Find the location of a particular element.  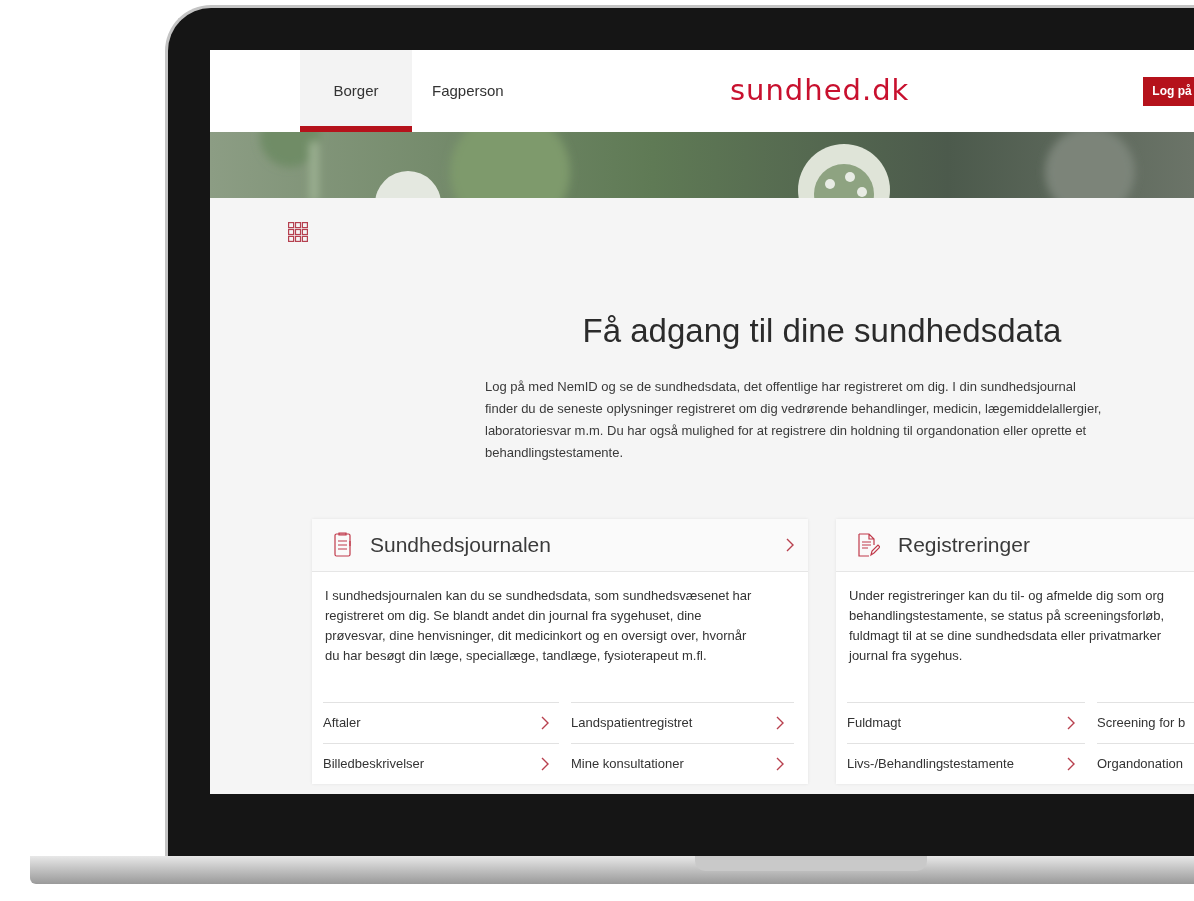

card-link: Livs-/Behandlingstestamente is located at coordinates (966, 763).